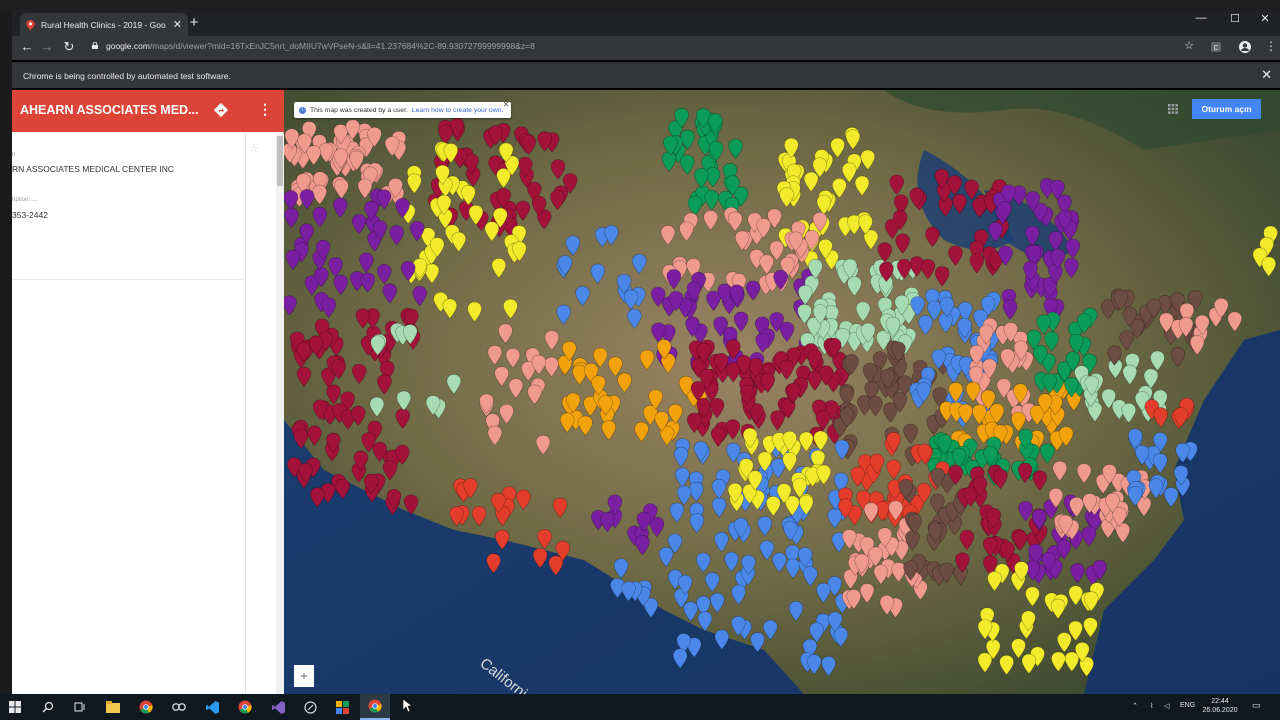 This screenshot has width=1280, height=720. What do you see at coordinates (93, 169) in the screenshot?
I see `field-name-value: RN ASSOCIATES MEDICAL CENTER INC` at bounding box center [93, 169].